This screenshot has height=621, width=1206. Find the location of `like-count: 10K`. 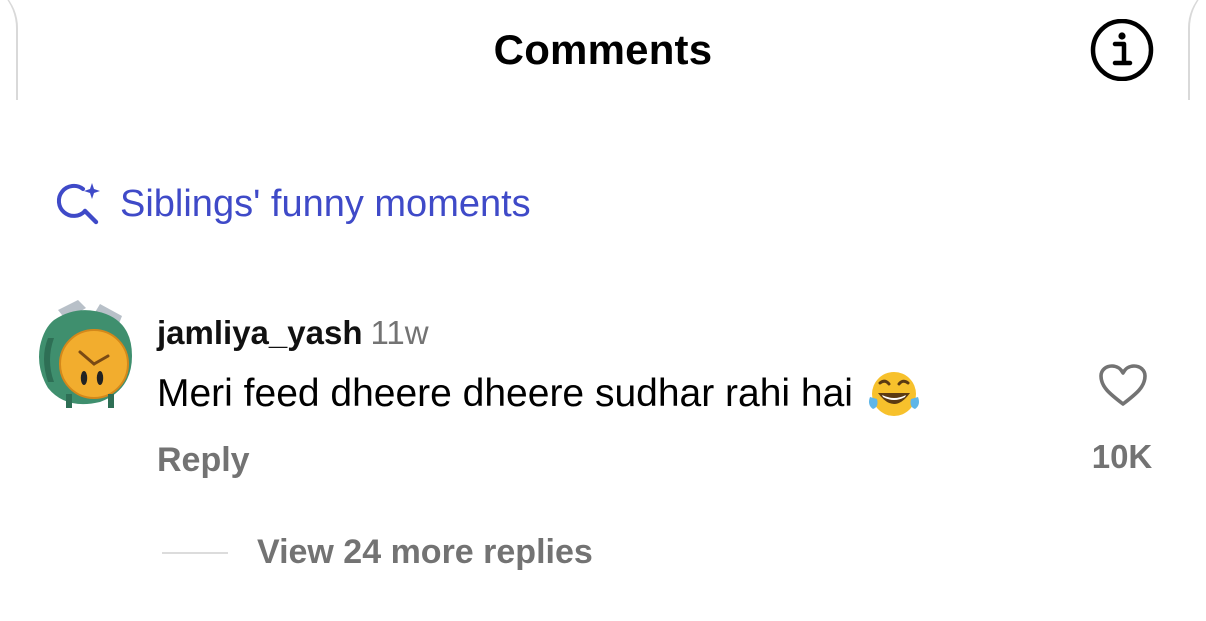

like-count: 10K is located at coordinates (1122, 456).